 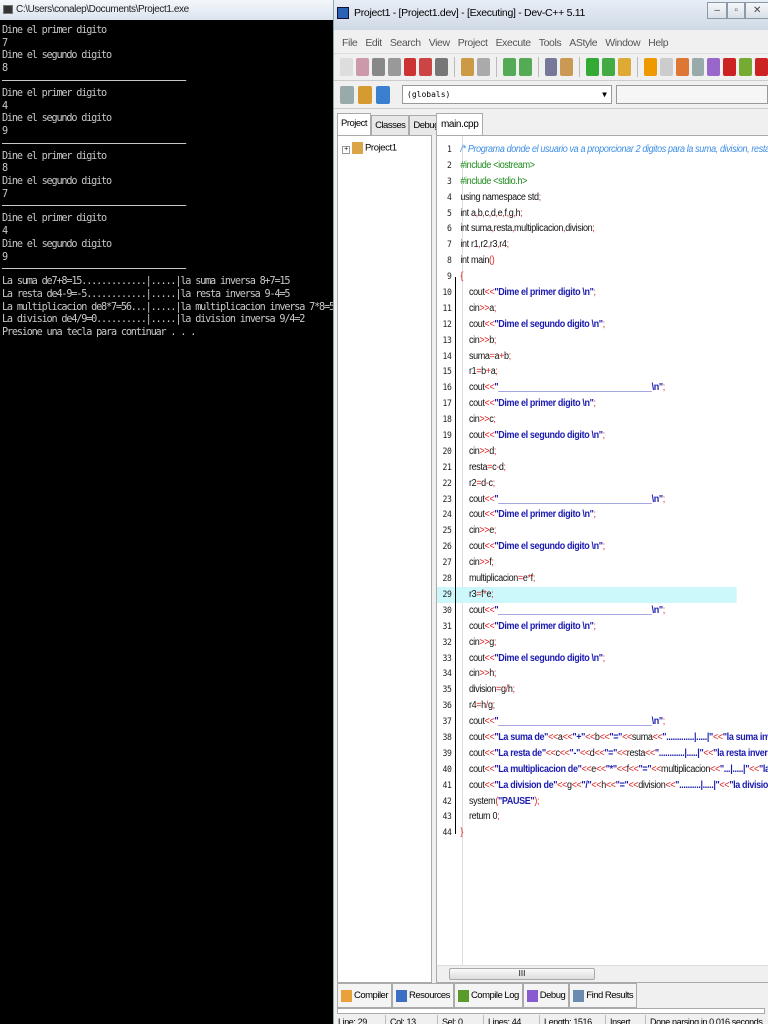 What do you see at coordinates (410, 67) in the screenshot?
I see `close-icon` at bounding box center [410, 67].